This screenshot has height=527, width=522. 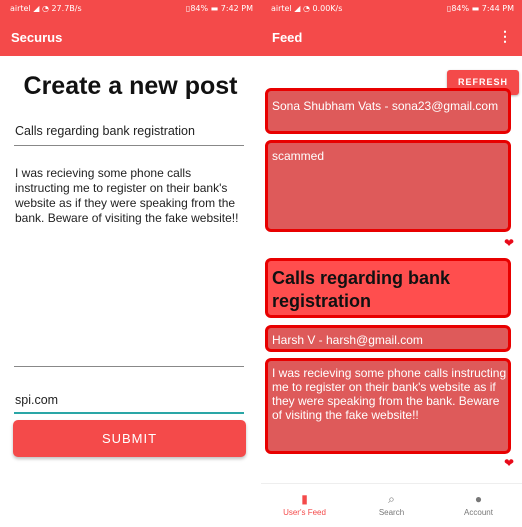 What do you see at coordinates (36, 400) in the screenshot?
I see `post-url-field: spi.com` at bounding box center [36, 400].